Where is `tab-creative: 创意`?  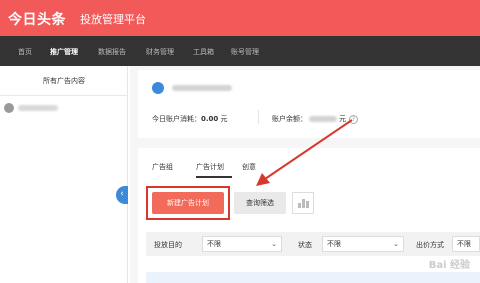
tab-creative: 创意 is located at coordinates (249, 167).